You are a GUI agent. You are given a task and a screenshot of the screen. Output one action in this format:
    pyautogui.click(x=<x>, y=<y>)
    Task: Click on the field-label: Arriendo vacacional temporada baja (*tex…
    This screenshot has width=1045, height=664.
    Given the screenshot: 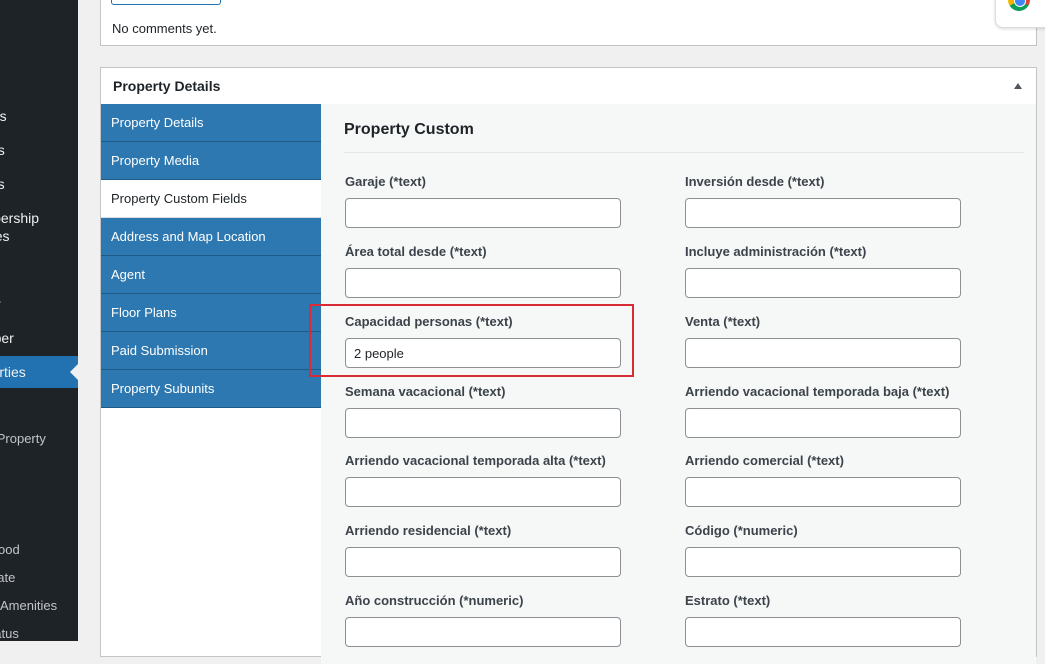 What is the action you would take?
    pyautogui.click(x=817, y=391)
    